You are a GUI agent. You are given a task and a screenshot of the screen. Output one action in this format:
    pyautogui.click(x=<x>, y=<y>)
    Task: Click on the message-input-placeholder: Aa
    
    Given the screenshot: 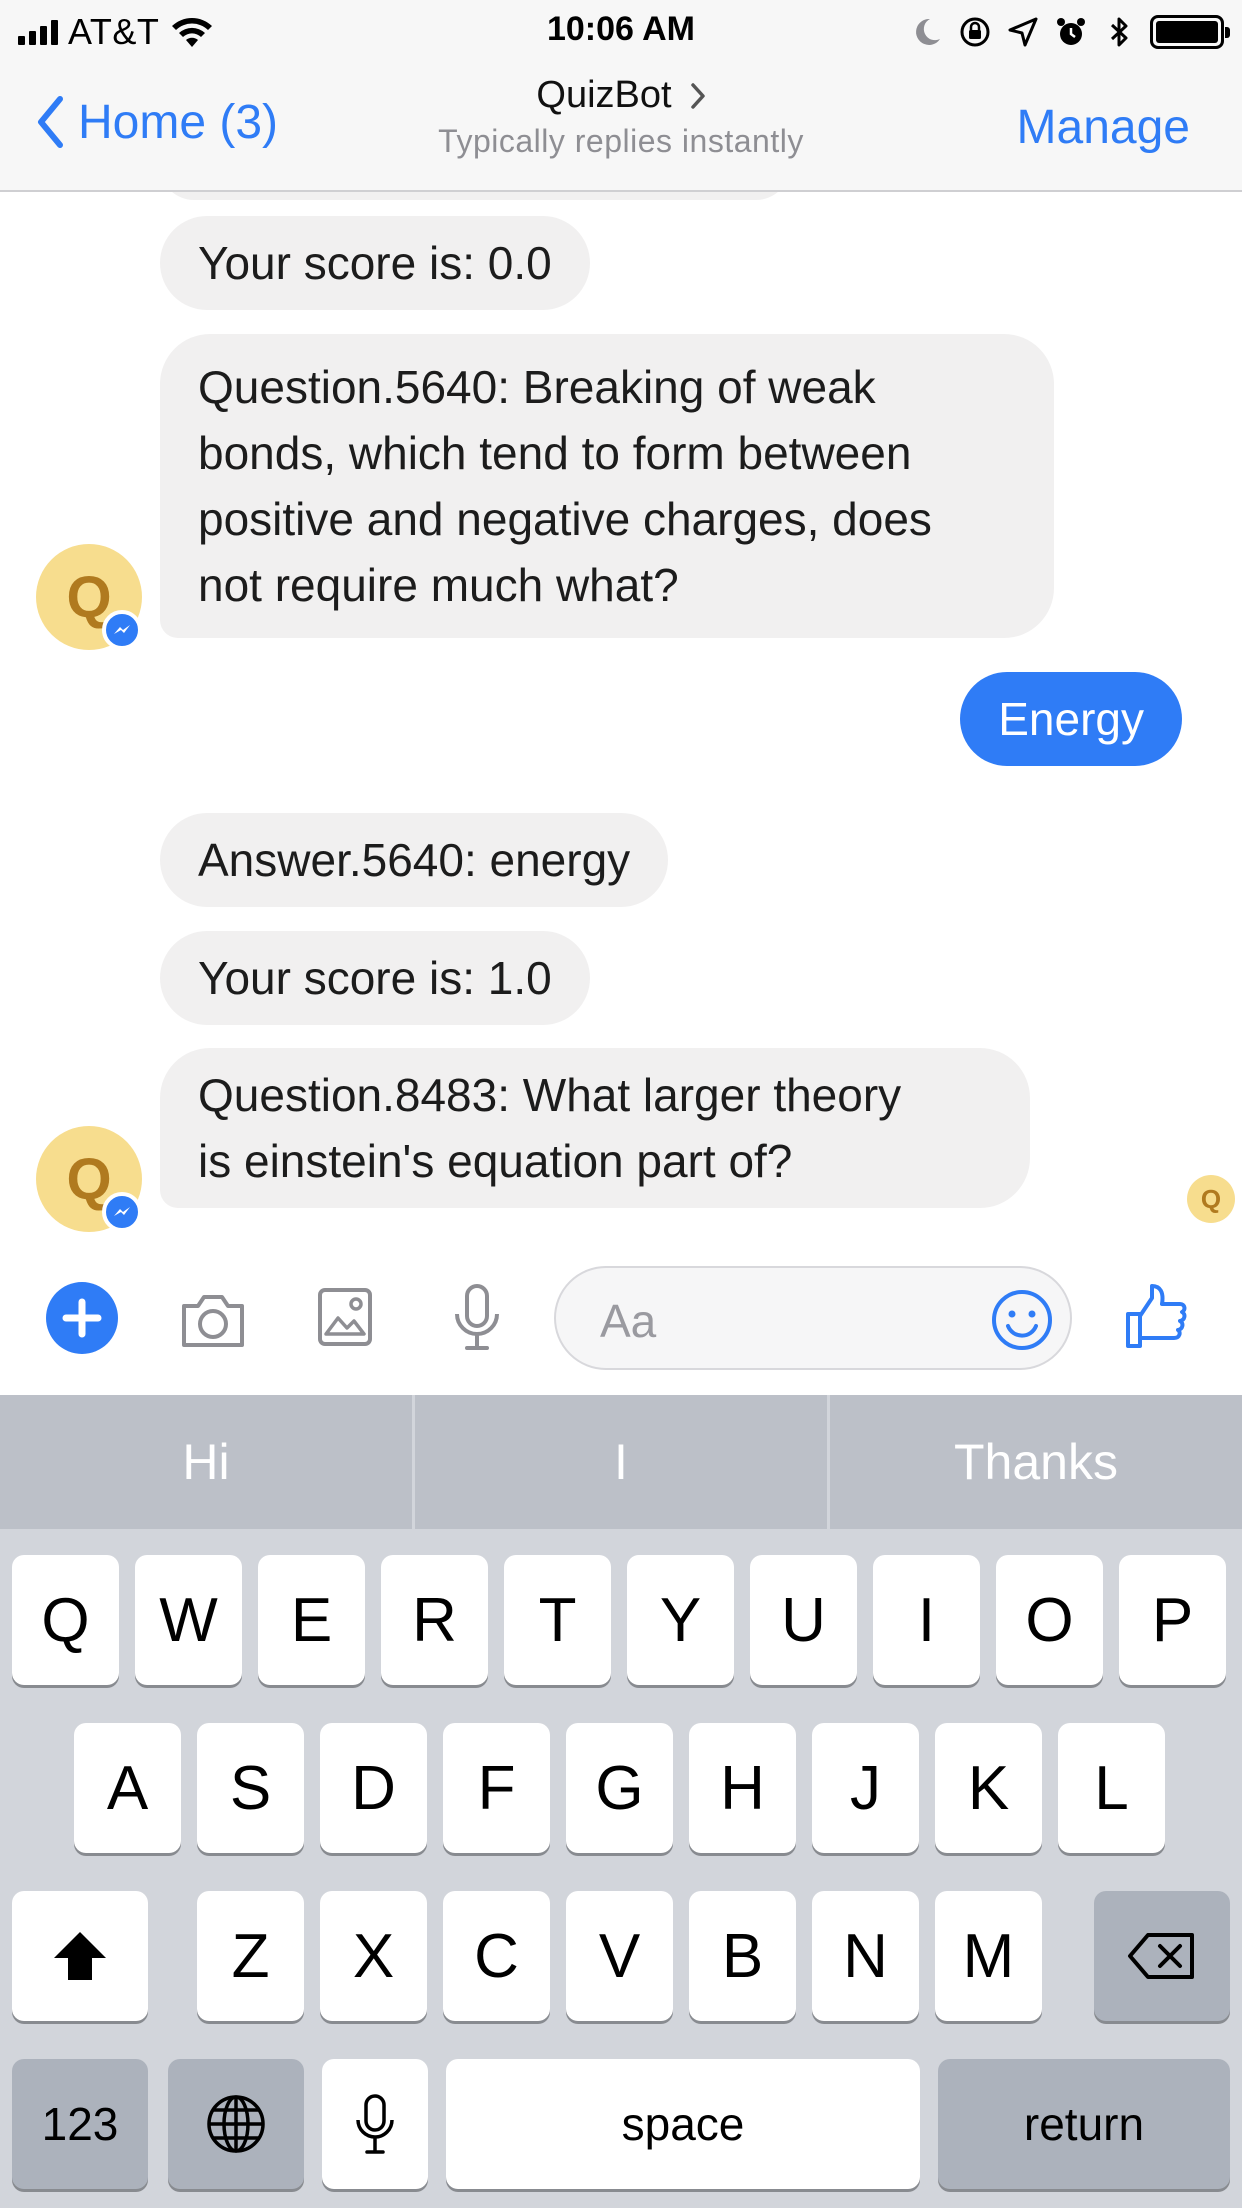 What is the action you would take?
    pyautogui.click(x=628, y=1321)
    